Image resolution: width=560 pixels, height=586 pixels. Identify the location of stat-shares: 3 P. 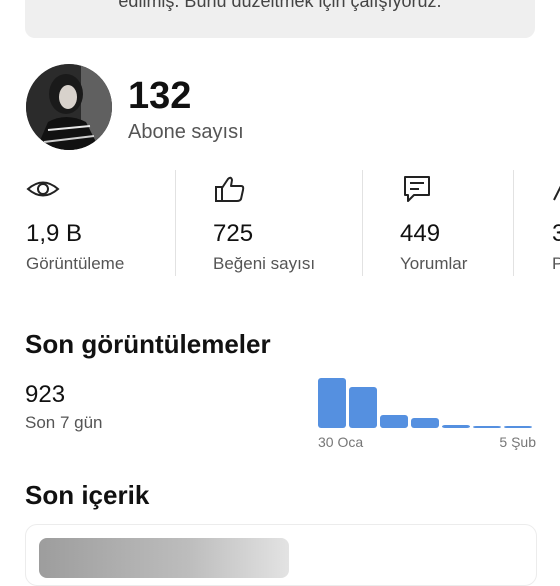
(556, 223).